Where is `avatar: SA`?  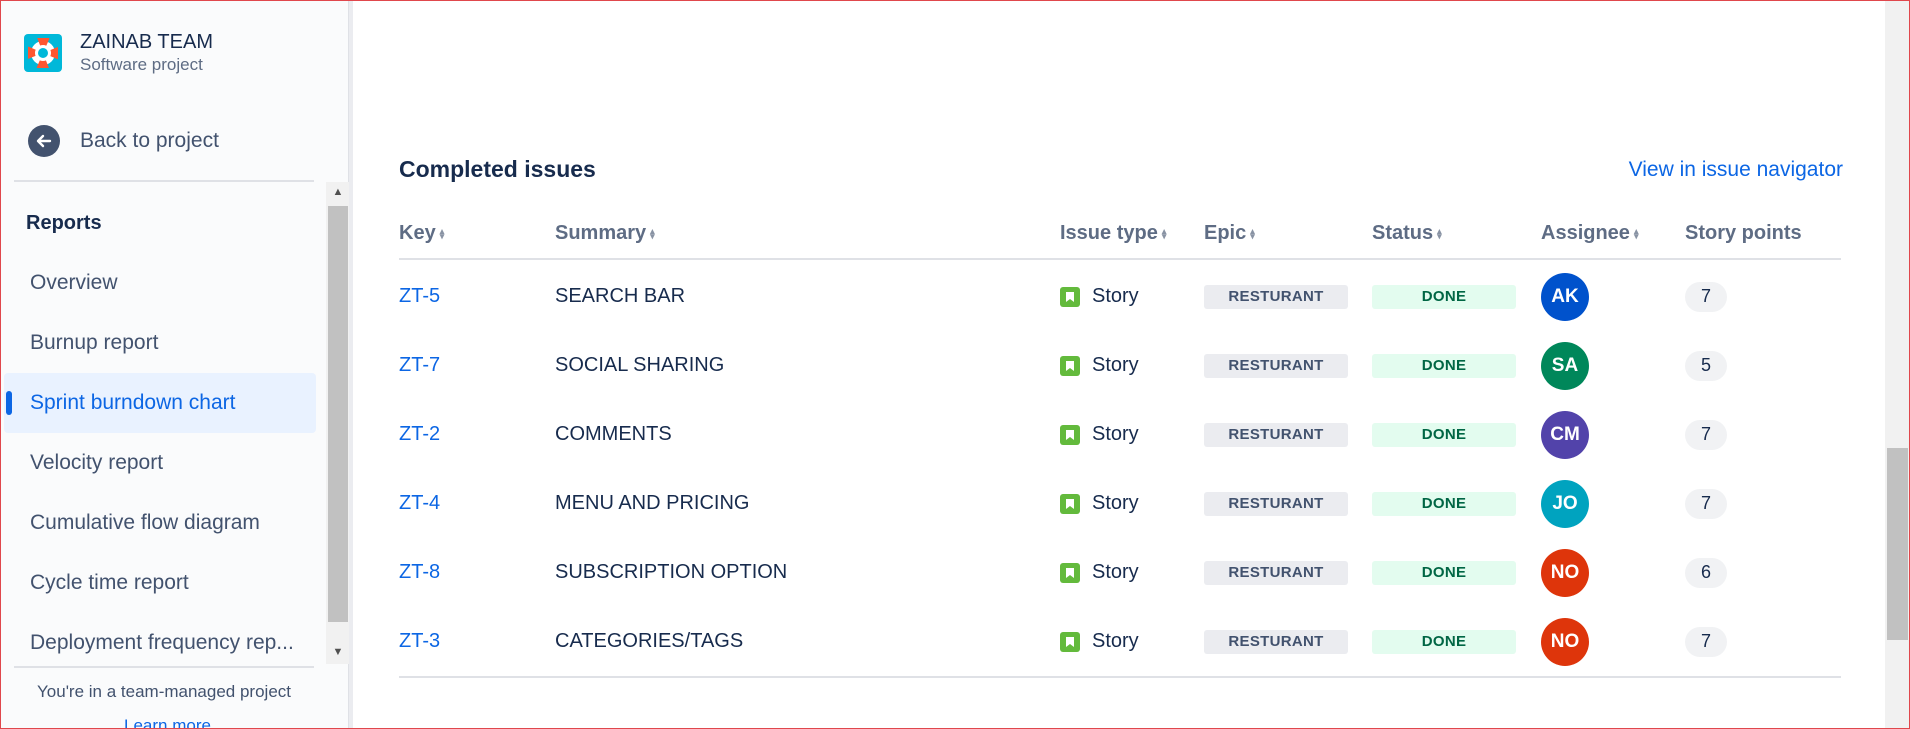 avatar: SA is located at coordinates (1565, 365).